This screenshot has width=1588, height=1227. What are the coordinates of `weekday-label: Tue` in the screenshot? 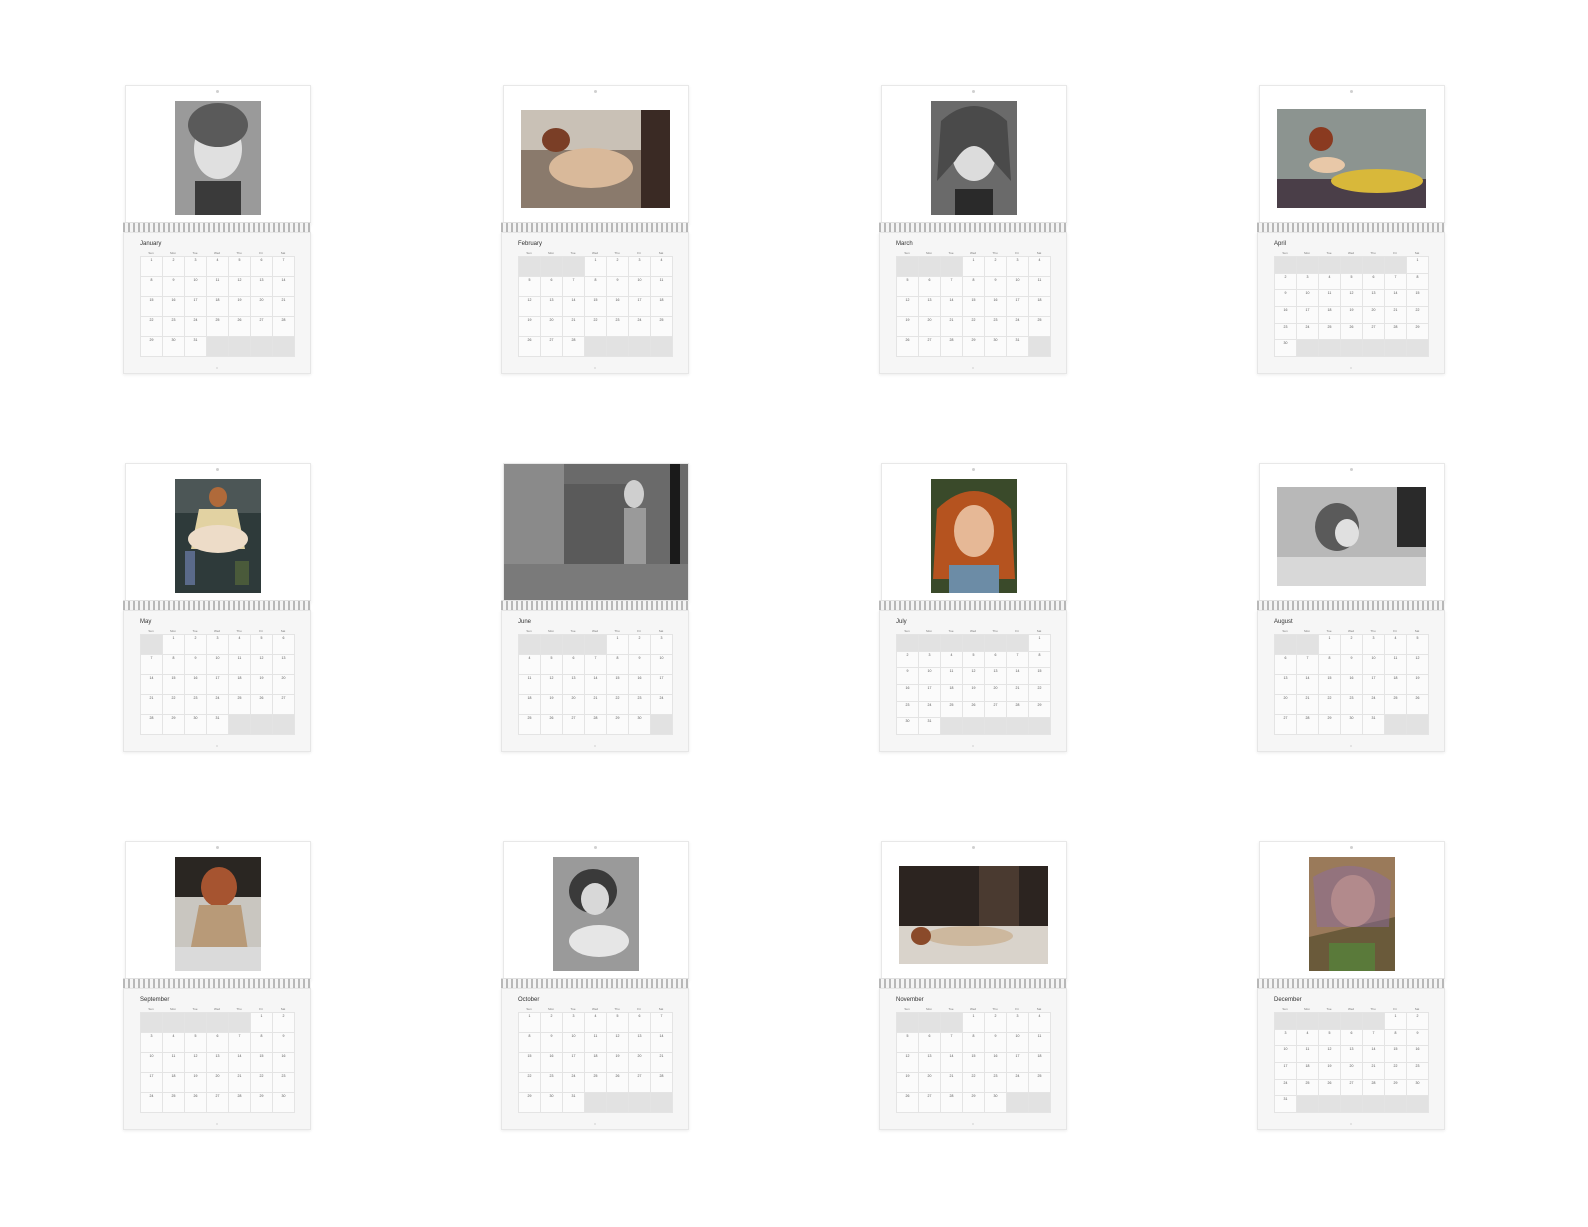 It's located at (573, 1009).